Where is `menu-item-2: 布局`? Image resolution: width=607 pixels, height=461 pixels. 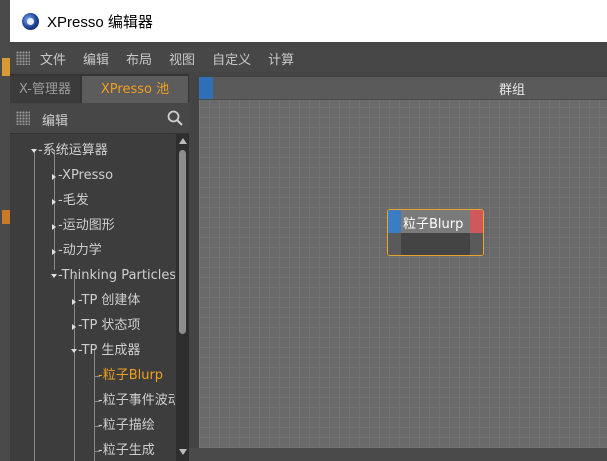
menu-item-2: 布局 is located at coordinates (139, 58).